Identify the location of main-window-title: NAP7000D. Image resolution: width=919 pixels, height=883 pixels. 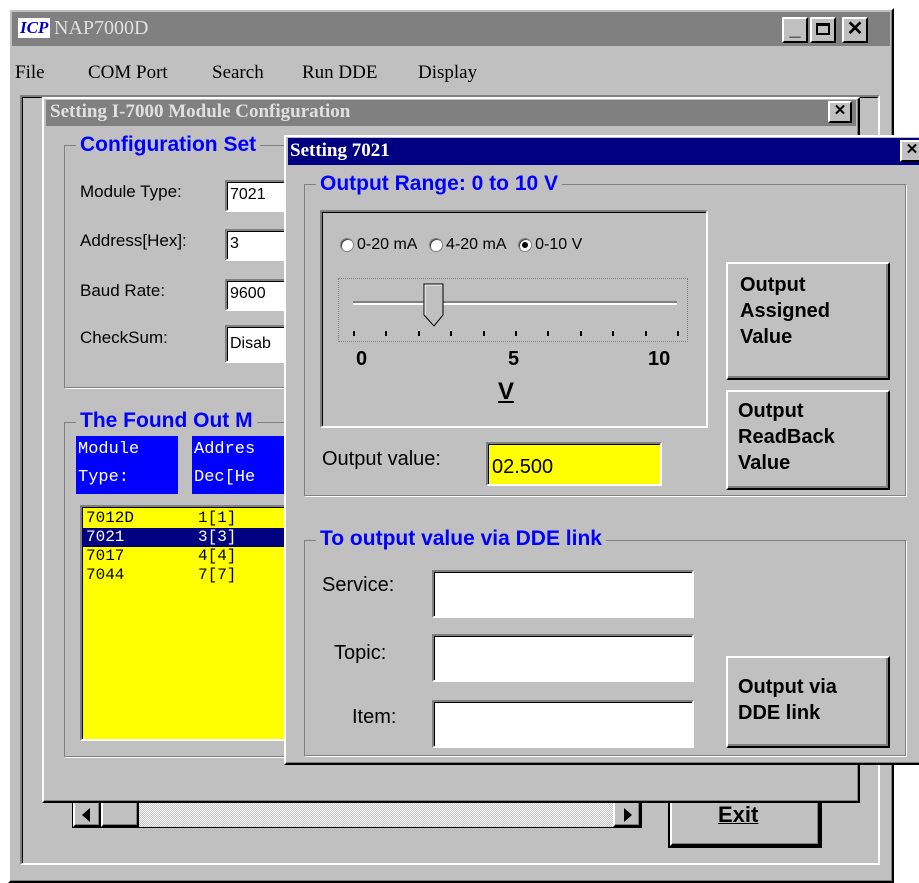
(101, 28).